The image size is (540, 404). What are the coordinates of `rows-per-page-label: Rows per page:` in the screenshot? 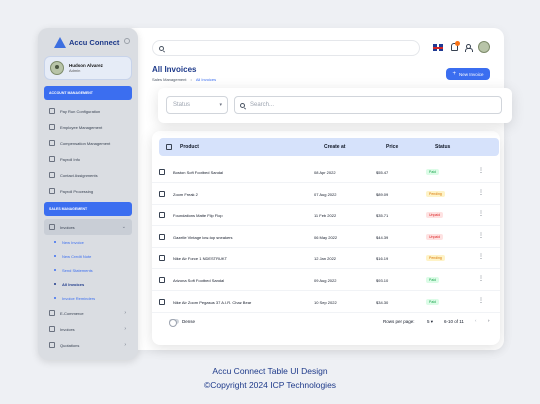 It's located at (399, 321).